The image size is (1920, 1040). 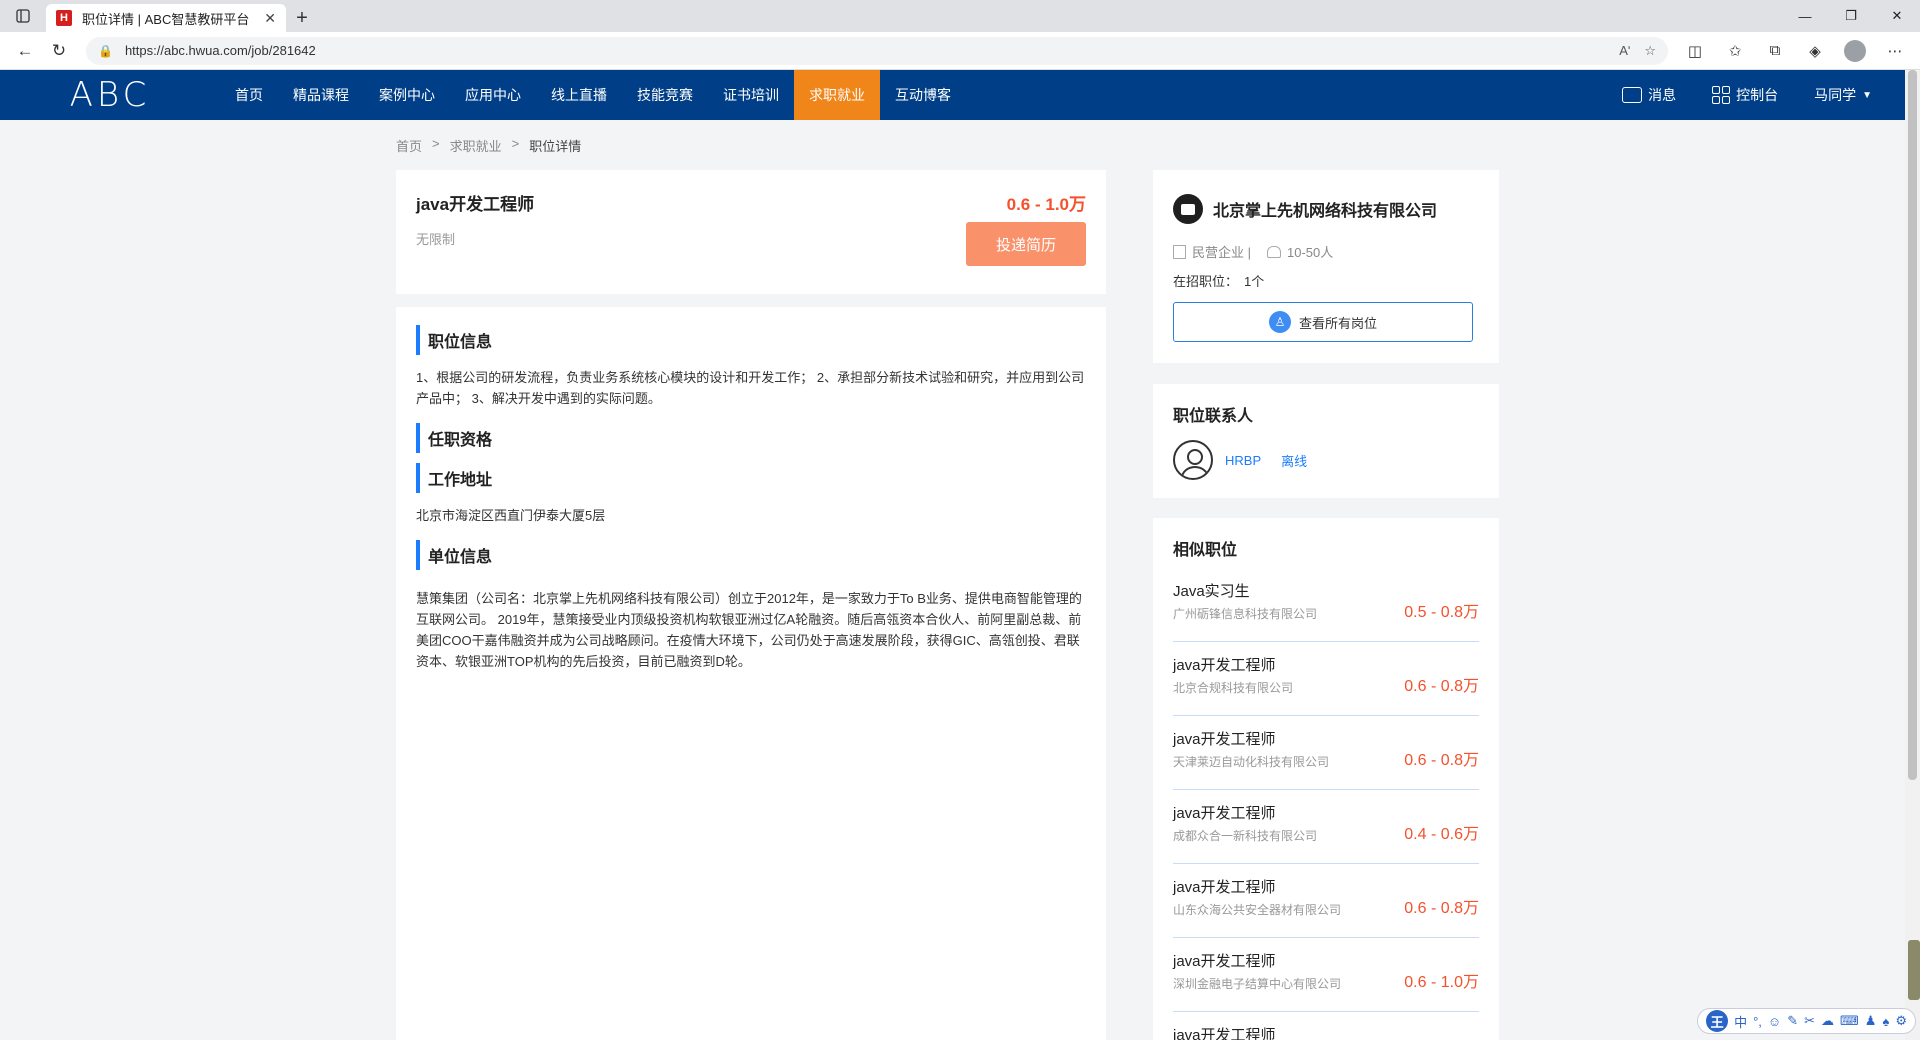 What do you see at coordinates (23, 16) in the screenshot?
I see `tab-actions-icon` at bounding box center [23, 16].